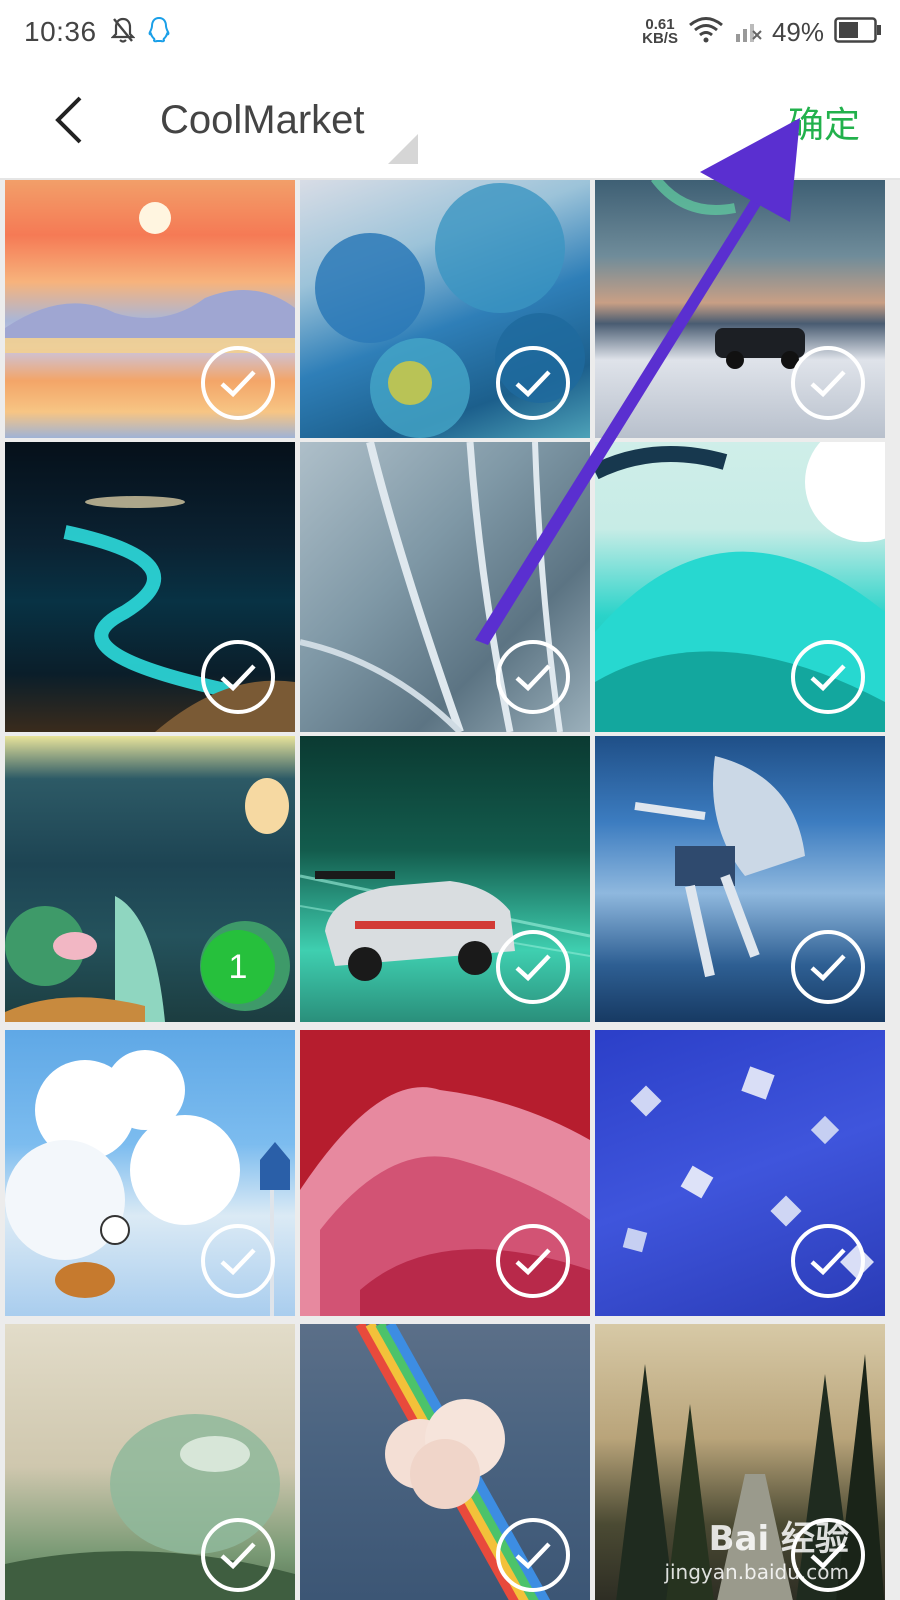 The width and height of the screenshot is (900, 1600). What do you see at coordinates (159, 32) in the screenshot?
I see `qq-icon` at bounding box center [159, 32].